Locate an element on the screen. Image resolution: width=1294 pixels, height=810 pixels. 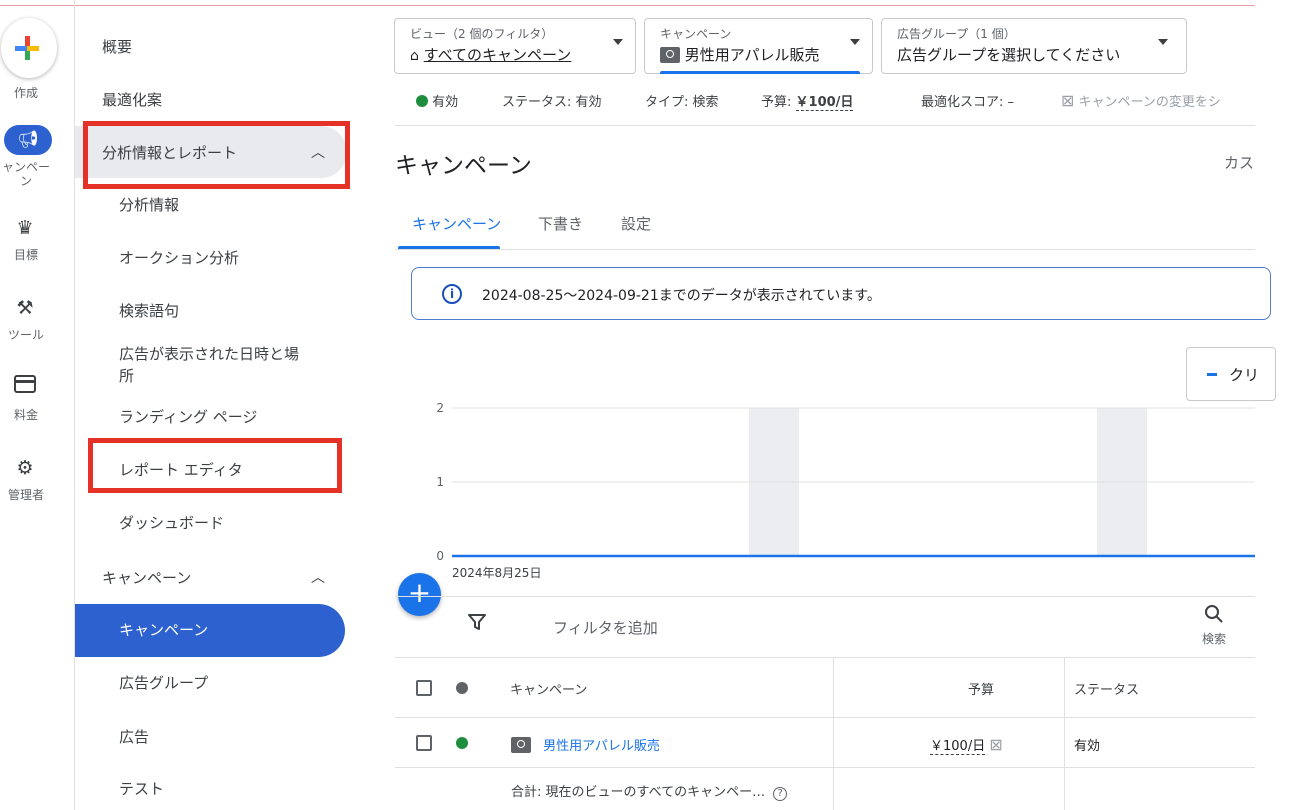
filter-icon is located at coordinates (477, 622).